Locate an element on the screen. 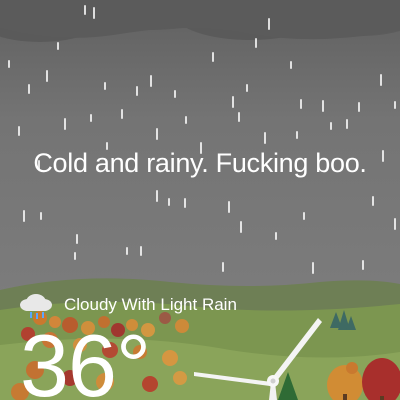 The image size is (400, 400). weather-headline: Cold and rainy. Fucking boo. is located at coordinates (200, 163).